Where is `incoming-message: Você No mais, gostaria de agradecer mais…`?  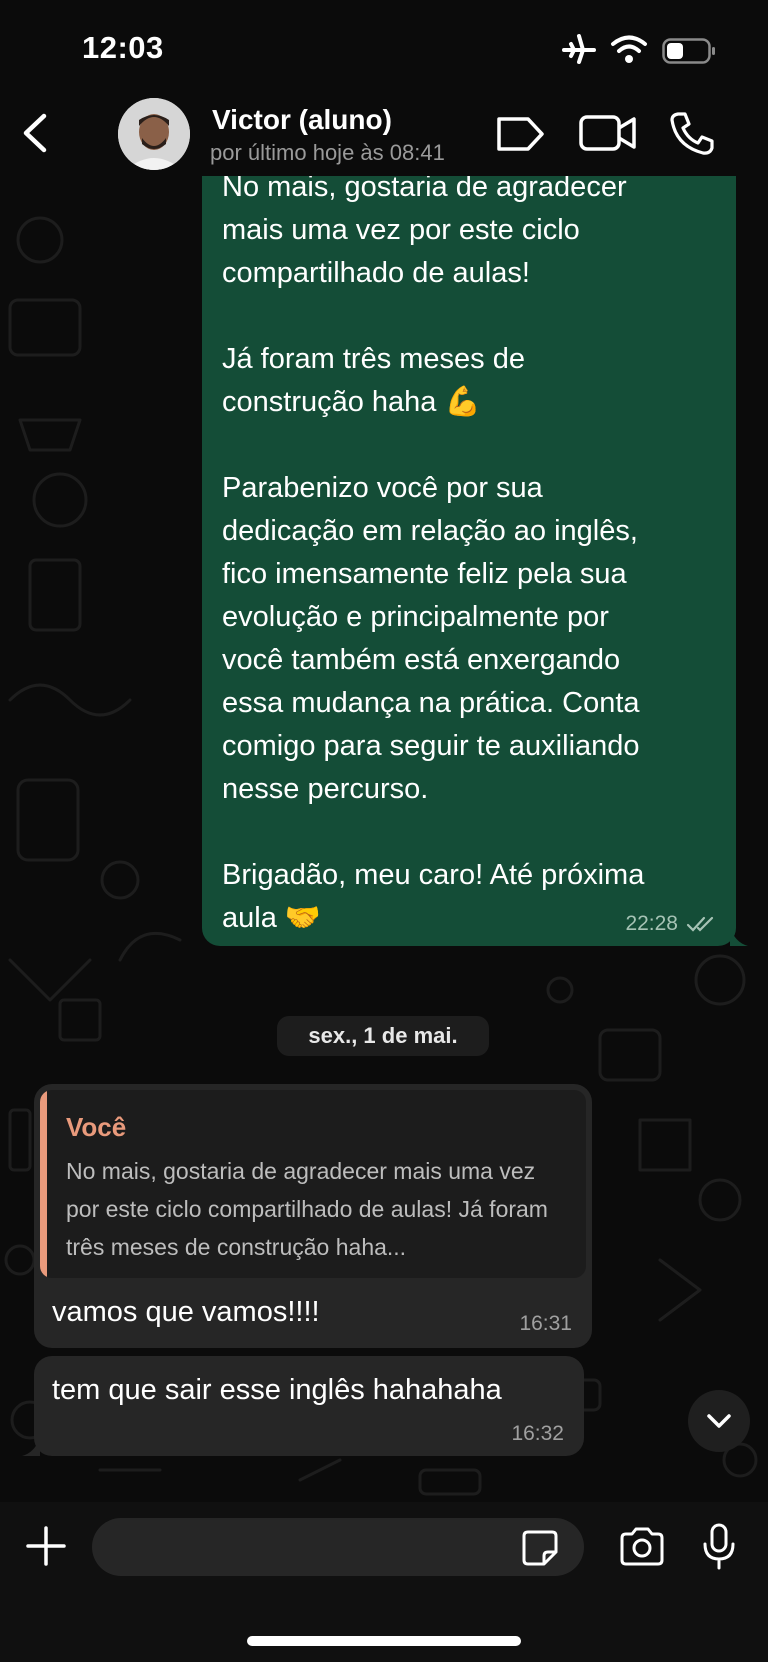 incoming-message: Você No mais, gostaria de agradecer mais… is located at coordinates (313, 1216).